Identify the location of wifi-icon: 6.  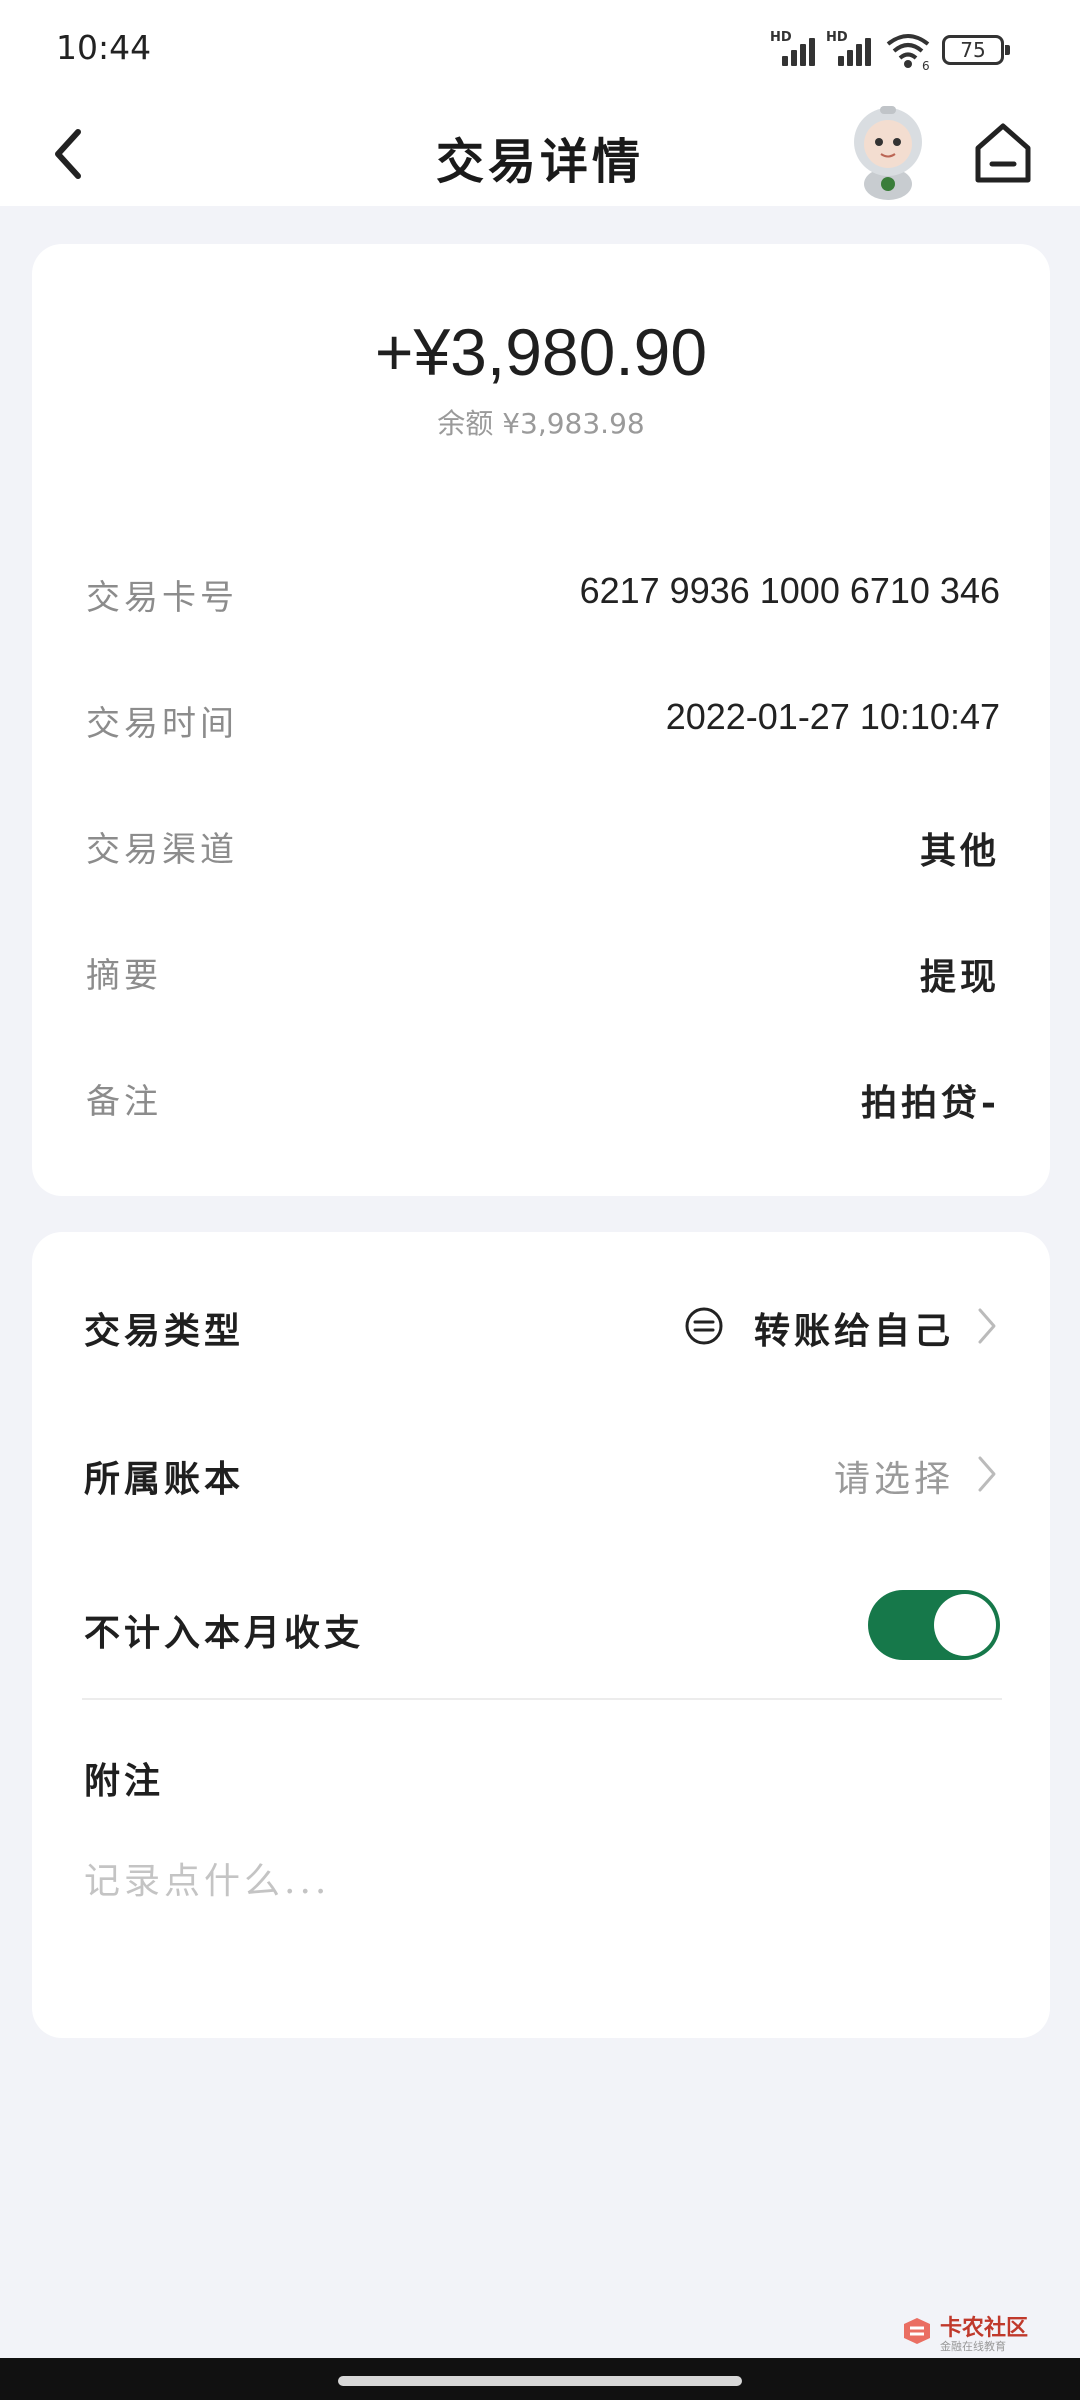
(908, 52).